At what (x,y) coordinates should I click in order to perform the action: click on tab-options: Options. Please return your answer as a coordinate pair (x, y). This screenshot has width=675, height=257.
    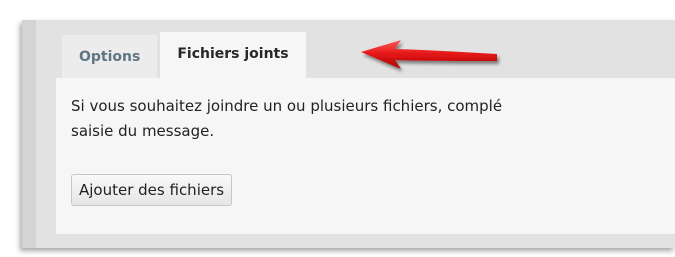
    Looking at the image, I should click on (110, 56).